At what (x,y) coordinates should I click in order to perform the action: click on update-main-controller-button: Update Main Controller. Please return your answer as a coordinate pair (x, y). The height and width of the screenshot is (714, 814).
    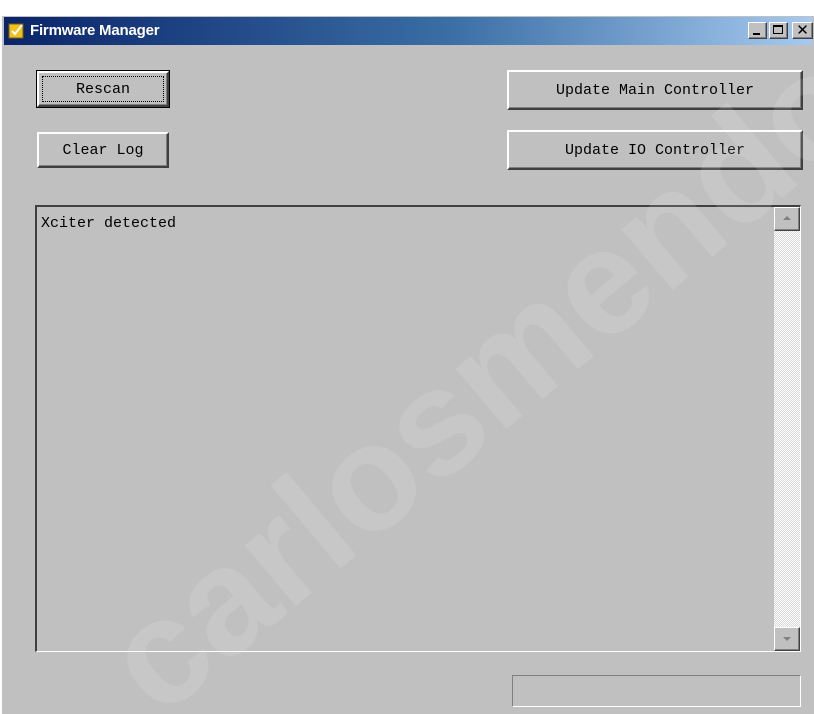
    Looking at the image, I should click on (655, 90).